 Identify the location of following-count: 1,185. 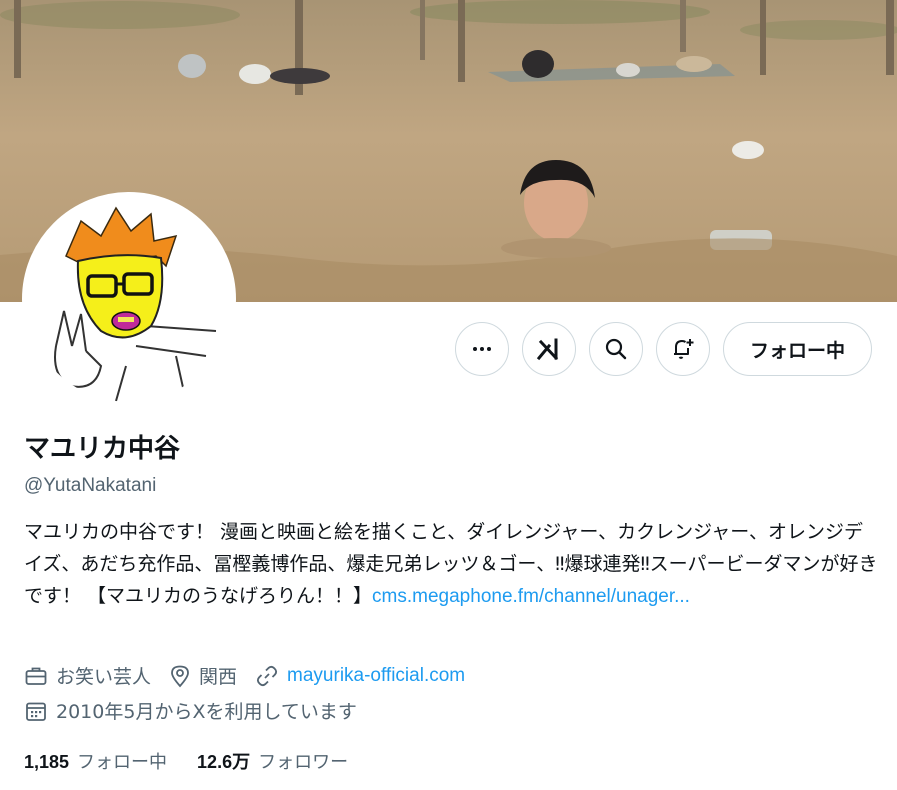
(47, 762).